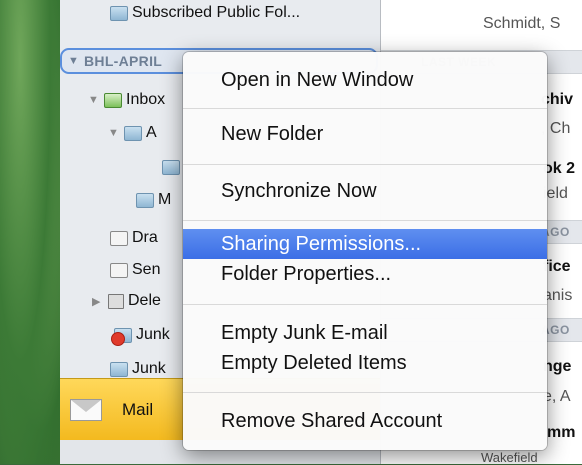 The image size is (582, 465). What do you see at coordinates (144, 300) in the screenshot?
I see `folder-label: Dele` at bounding box center [144, 300].